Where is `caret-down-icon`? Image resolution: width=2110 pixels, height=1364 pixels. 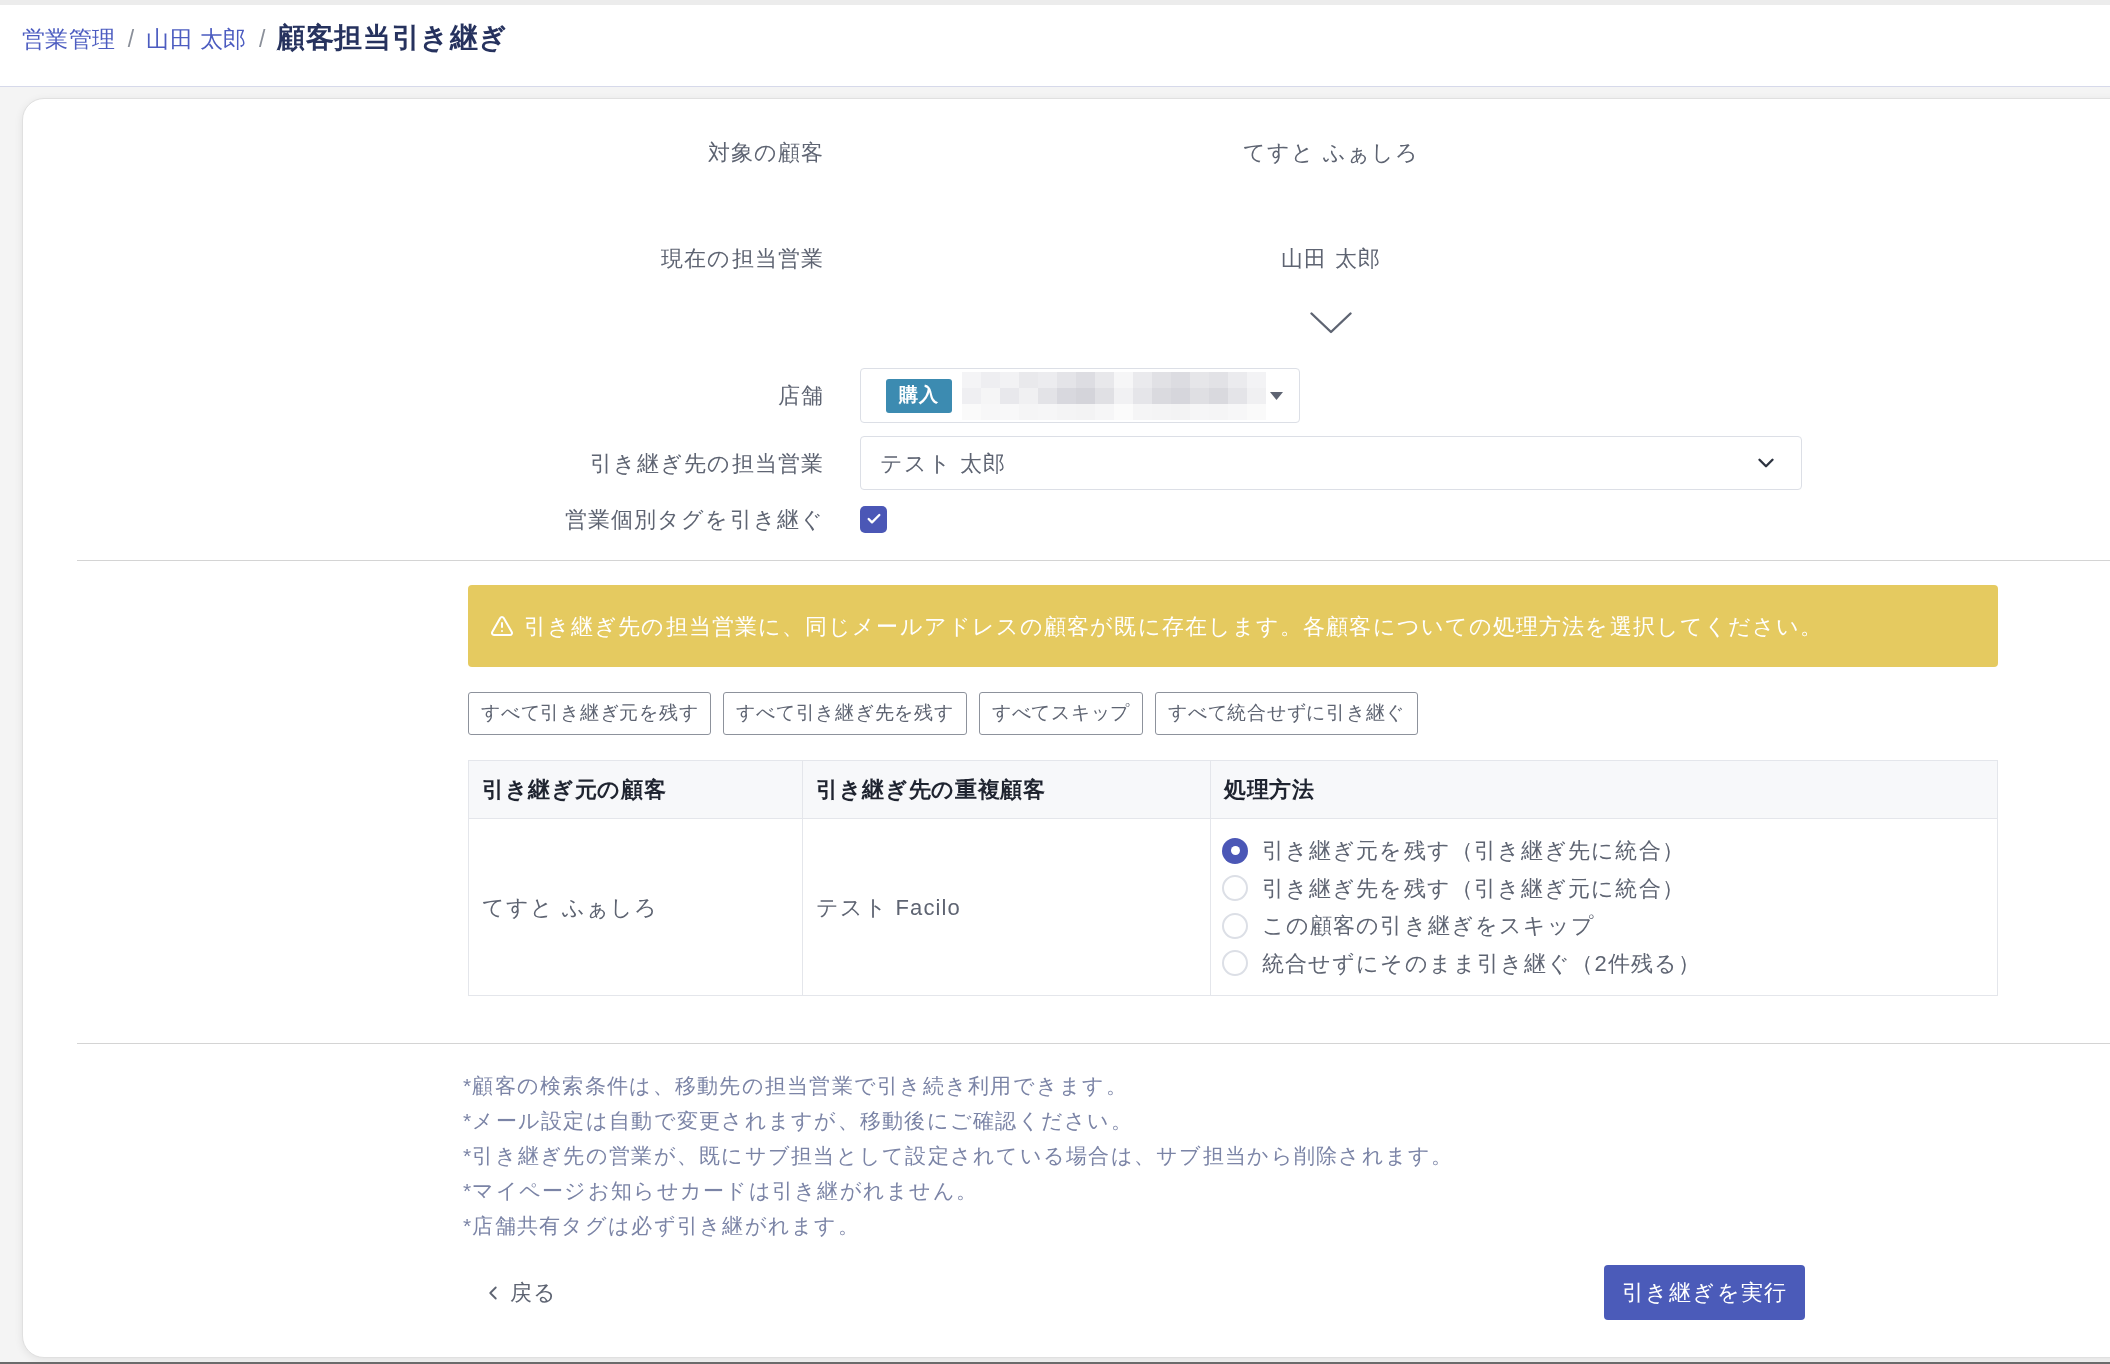 caret-down-icon is located at coordinates (1276, 395).